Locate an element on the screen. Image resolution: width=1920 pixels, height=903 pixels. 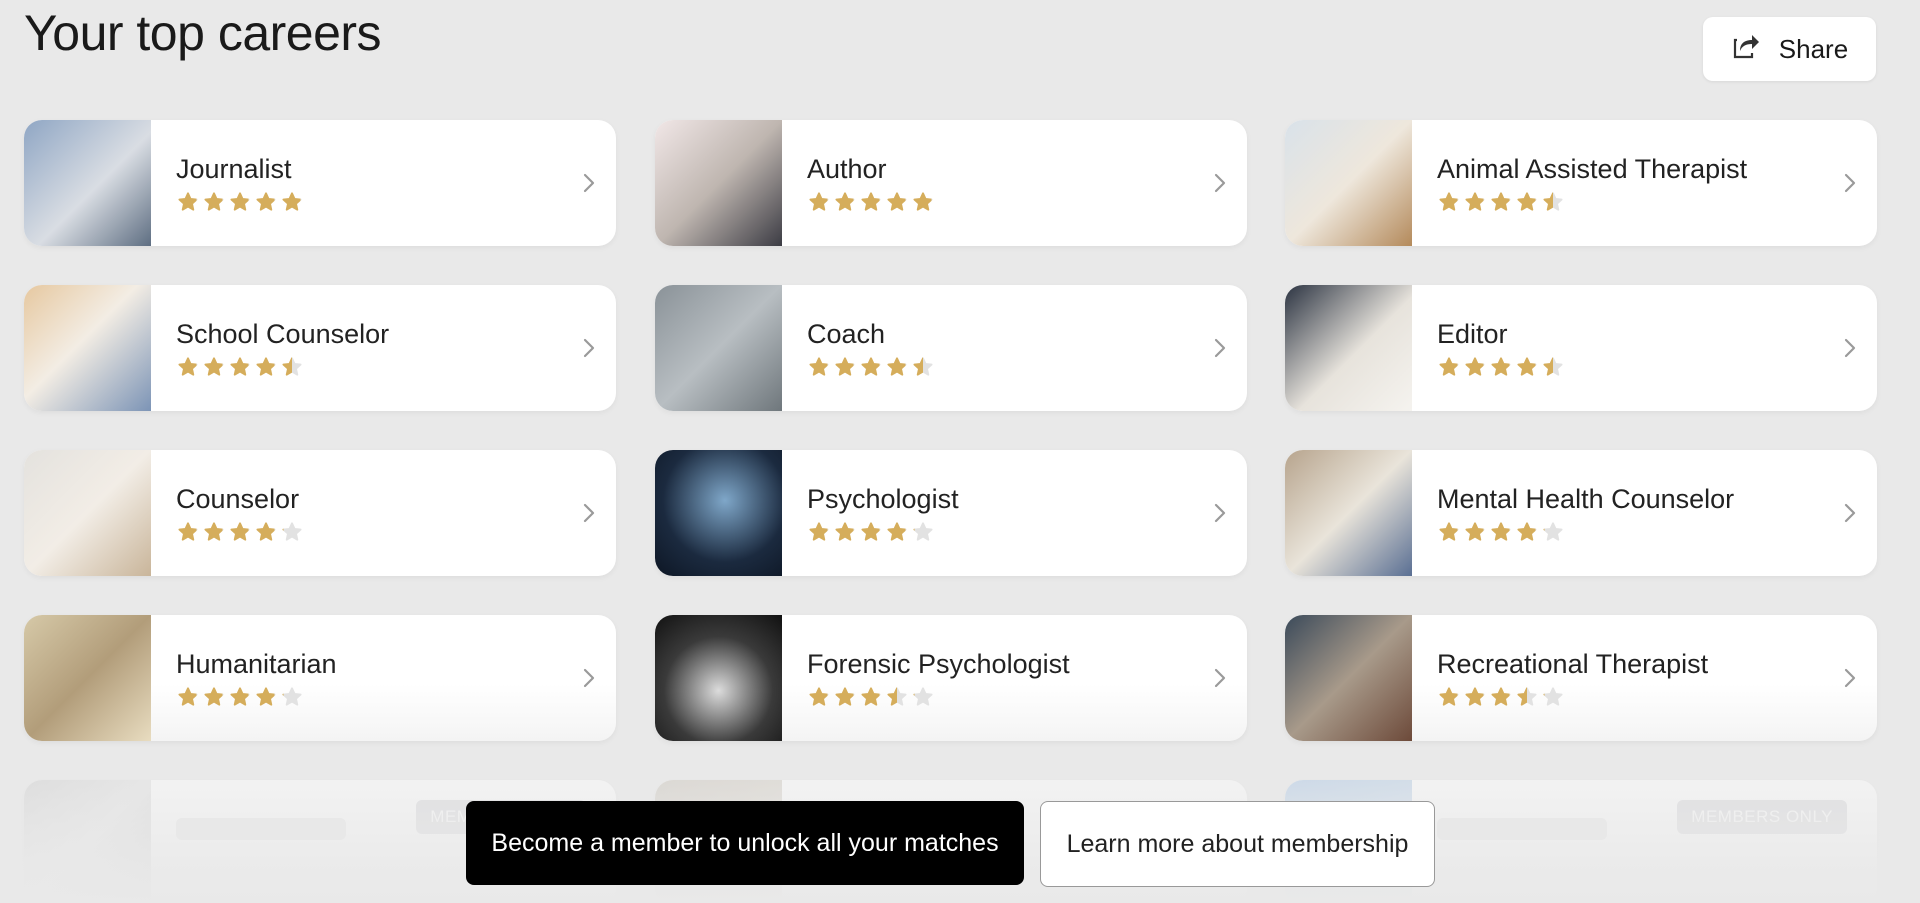
career-card: Forensic Psychologist is located at coordinates (951, 678).